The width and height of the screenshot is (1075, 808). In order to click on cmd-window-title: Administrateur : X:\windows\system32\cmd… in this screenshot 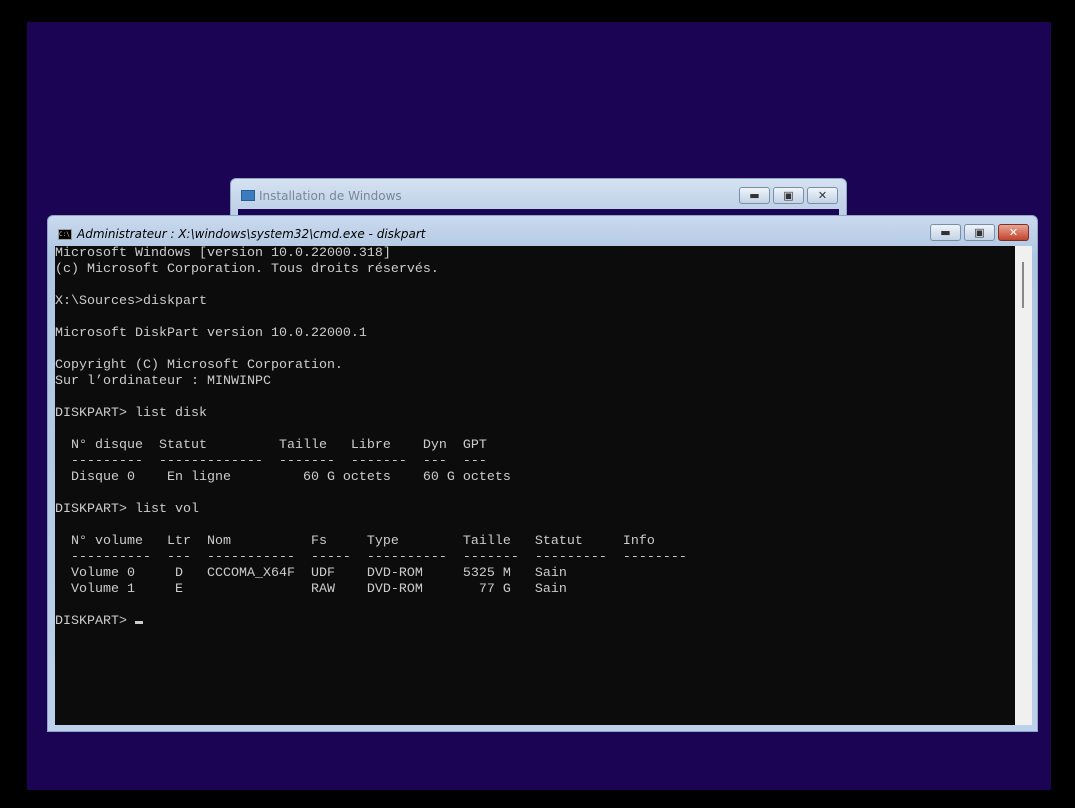, I will do `click(251, 234)`.